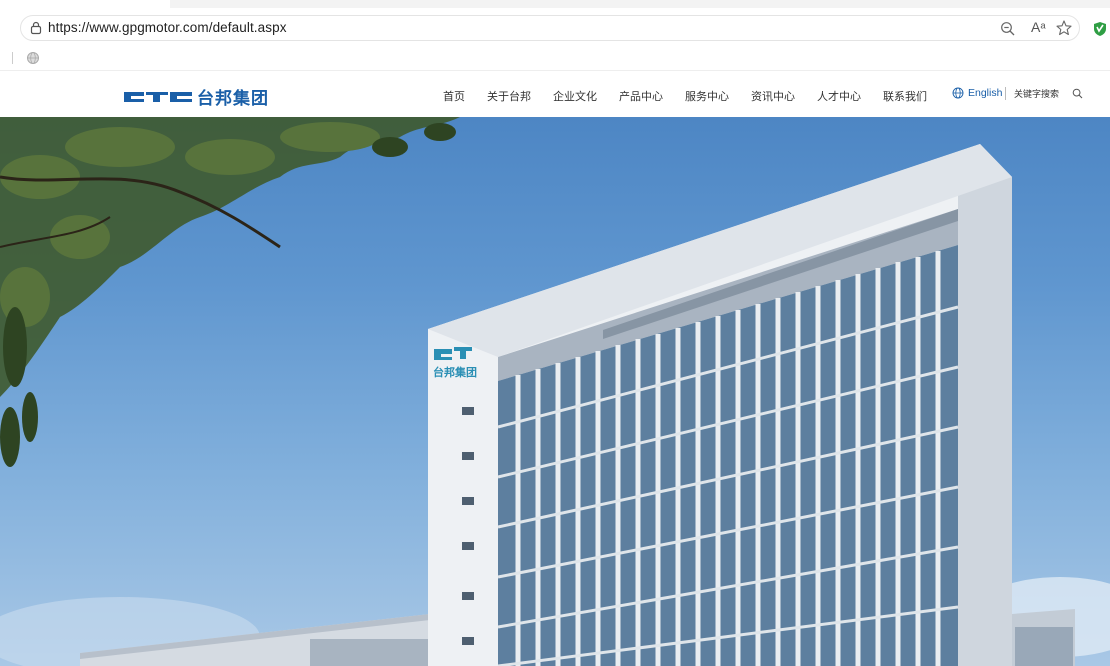 Image resolution: width=1110 pixels, height=666 pixels. I want to click on nav-item-service: 服务中心, so click(707, 96).